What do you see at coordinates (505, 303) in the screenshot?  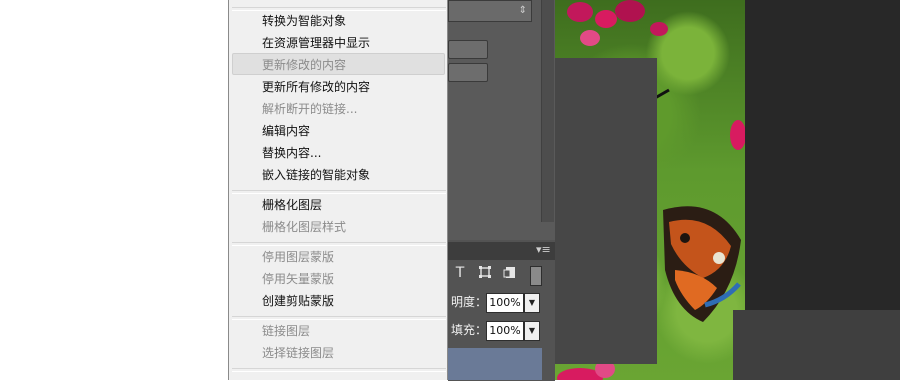 I see `opacity-input: 100%` at bounding box center [505, 303].